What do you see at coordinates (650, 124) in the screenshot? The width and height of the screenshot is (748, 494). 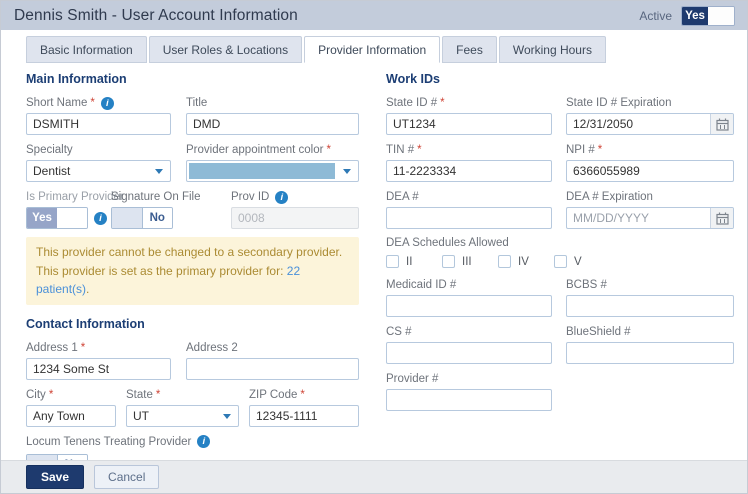 I see `state-id-expiration-input` at bounding box center [650, 124].